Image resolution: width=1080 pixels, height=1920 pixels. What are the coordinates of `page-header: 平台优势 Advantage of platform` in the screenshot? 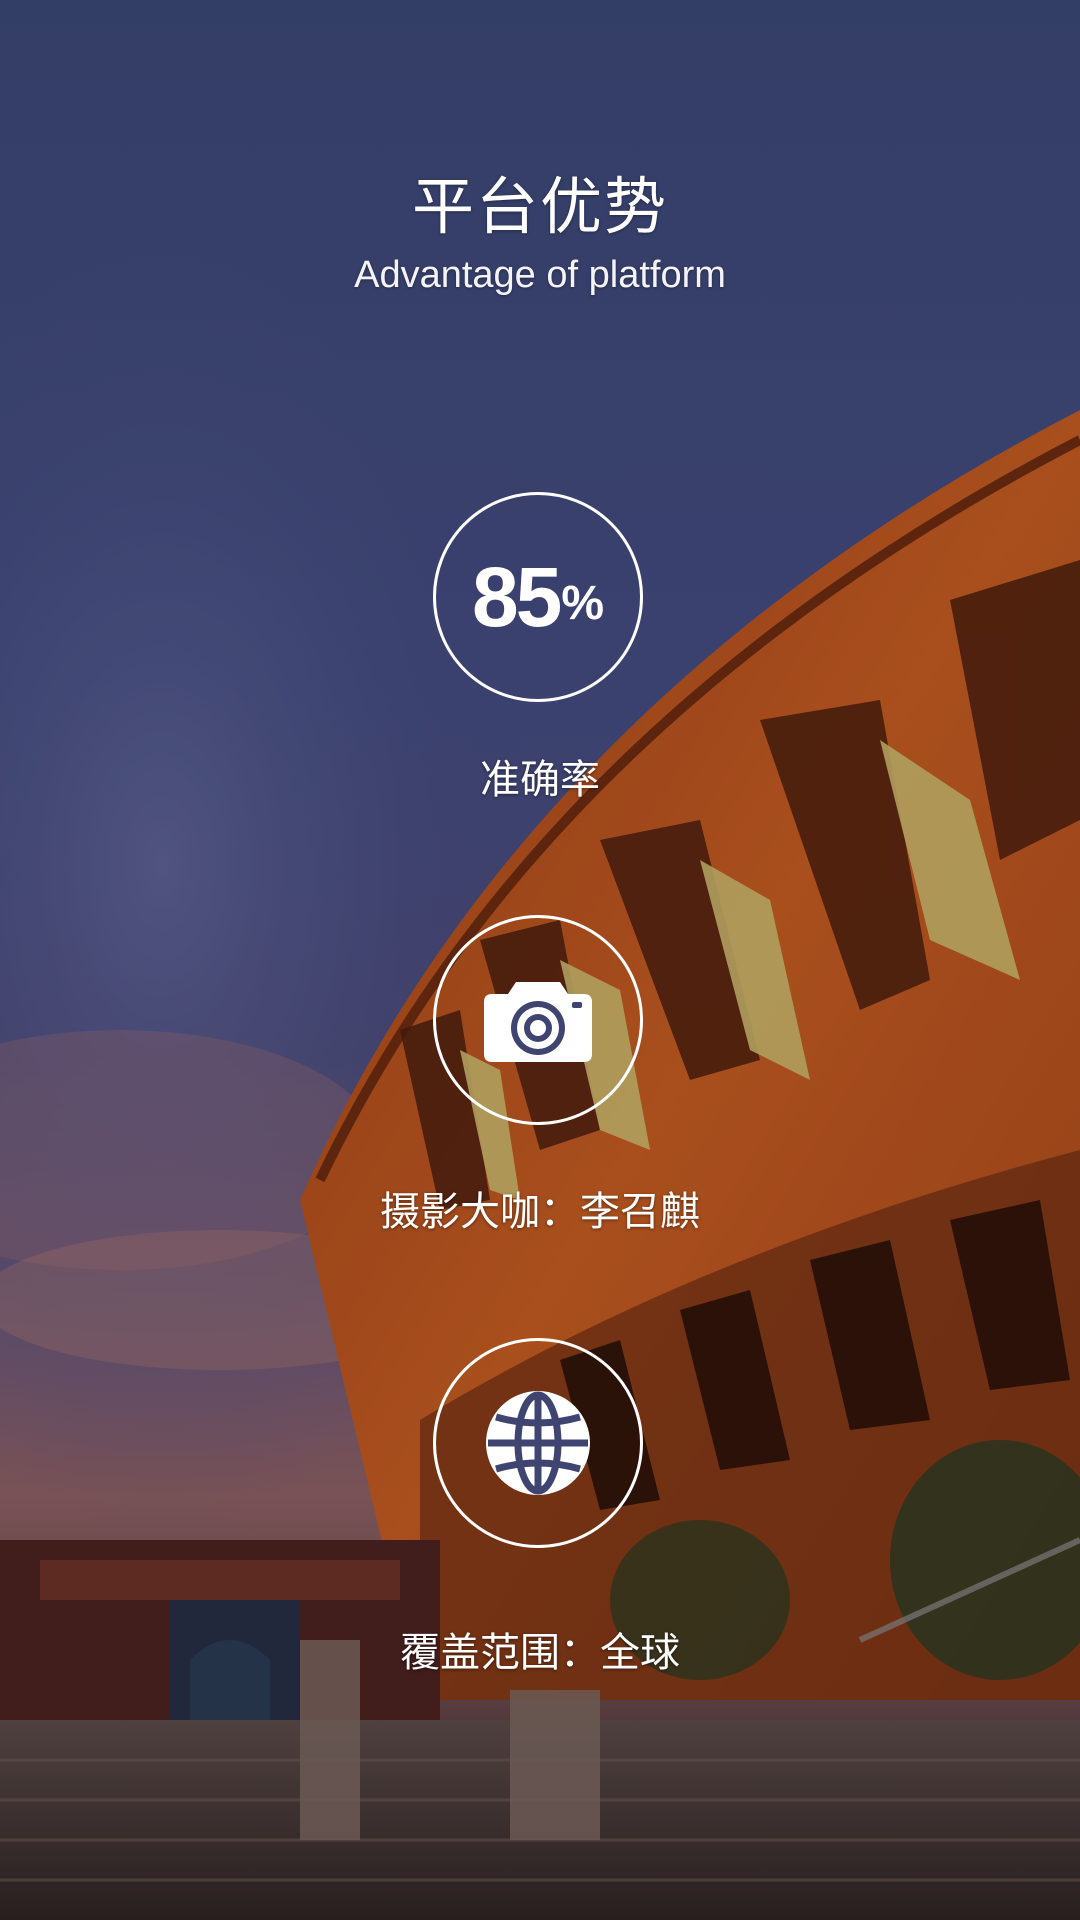 It's located at (540, 234).